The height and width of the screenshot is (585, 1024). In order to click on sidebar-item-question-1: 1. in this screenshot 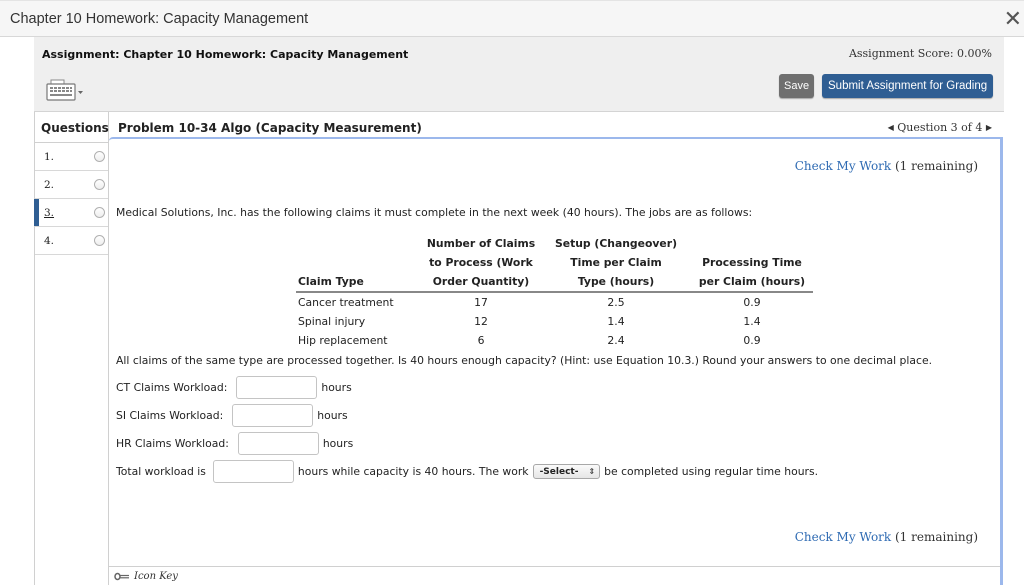, I will do `click(71, 157)`.